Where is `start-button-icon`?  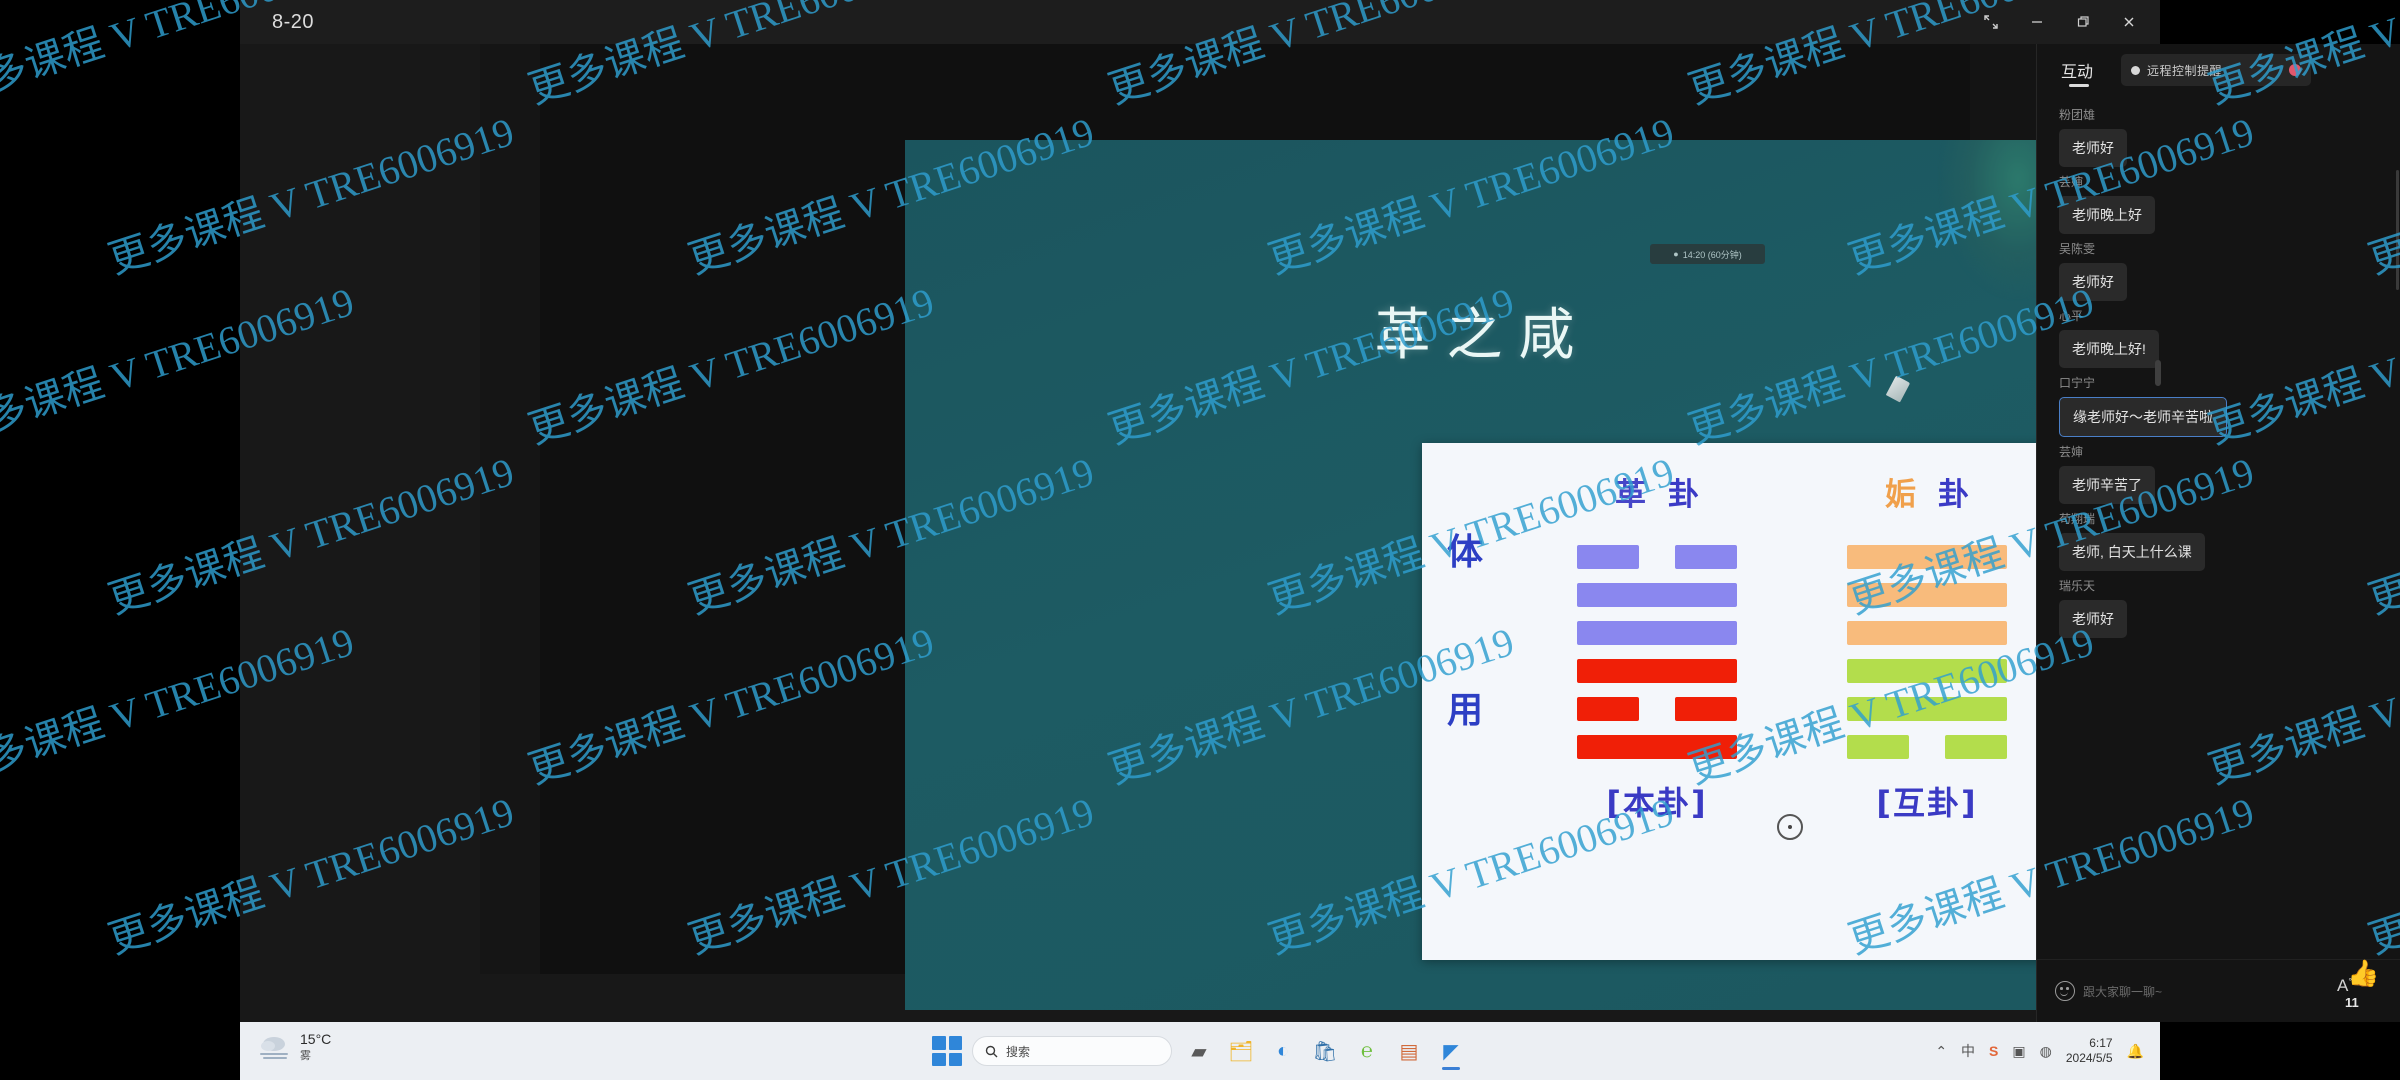
start-button-icon is located at coordinates (947, 1051).